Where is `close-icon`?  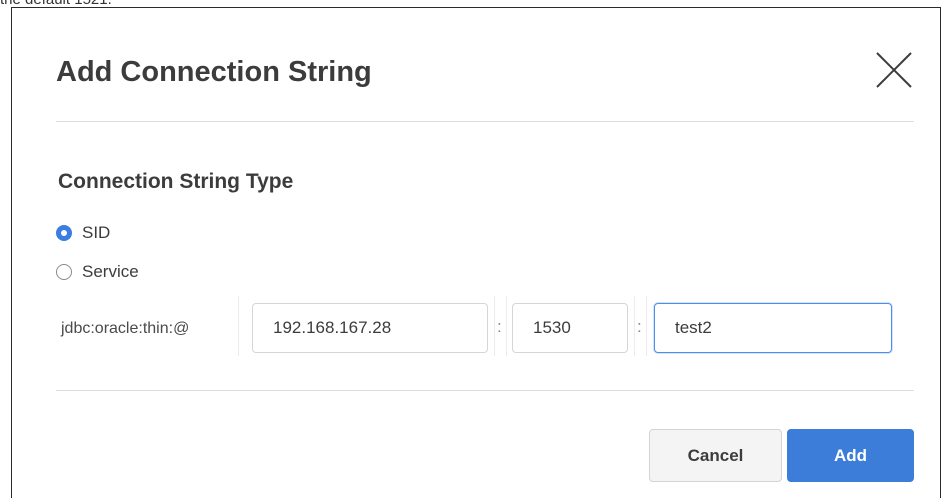
close-icon is located at coordinates (894, 70).